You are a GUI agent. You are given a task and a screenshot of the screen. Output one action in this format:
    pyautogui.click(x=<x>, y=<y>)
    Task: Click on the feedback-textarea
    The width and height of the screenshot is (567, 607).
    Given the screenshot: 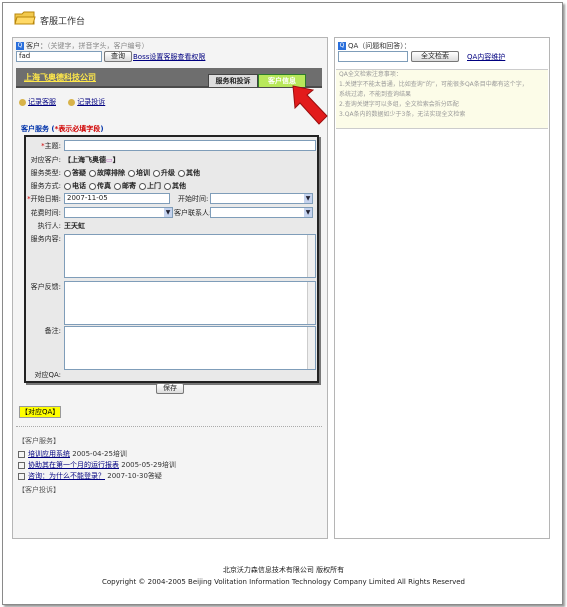 What is the action you would take?
    pyautogui.click(x=190, y=303)
    